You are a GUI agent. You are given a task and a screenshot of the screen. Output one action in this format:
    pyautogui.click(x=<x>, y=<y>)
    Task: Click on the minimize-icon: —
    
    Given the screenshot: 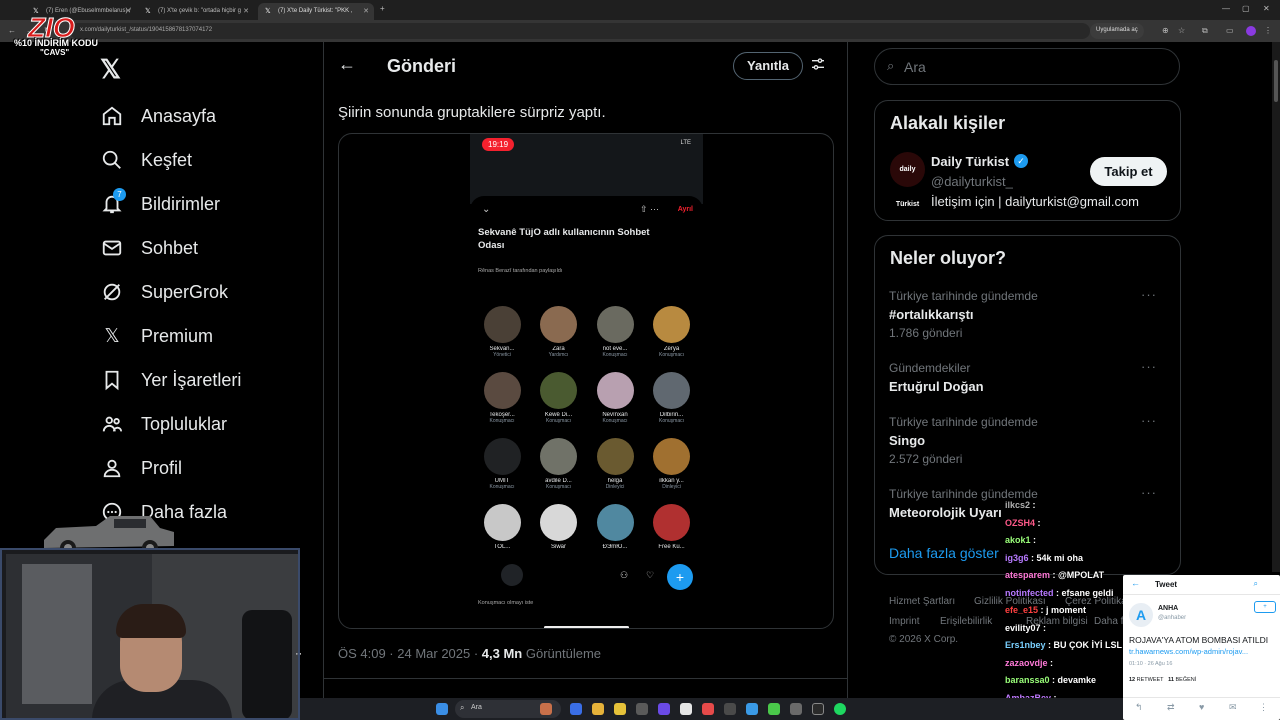 What is the action you would take?
    pyautogui.click(x=1226, y=8)
    